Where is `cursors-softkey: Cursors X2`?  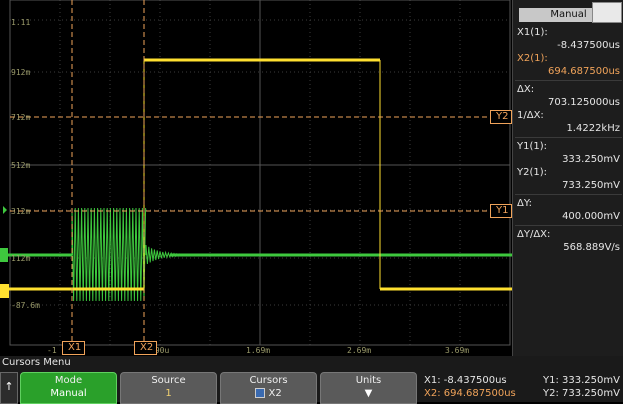 cursors-softkey: Cursors X2 is located at coordinates (268, 388).